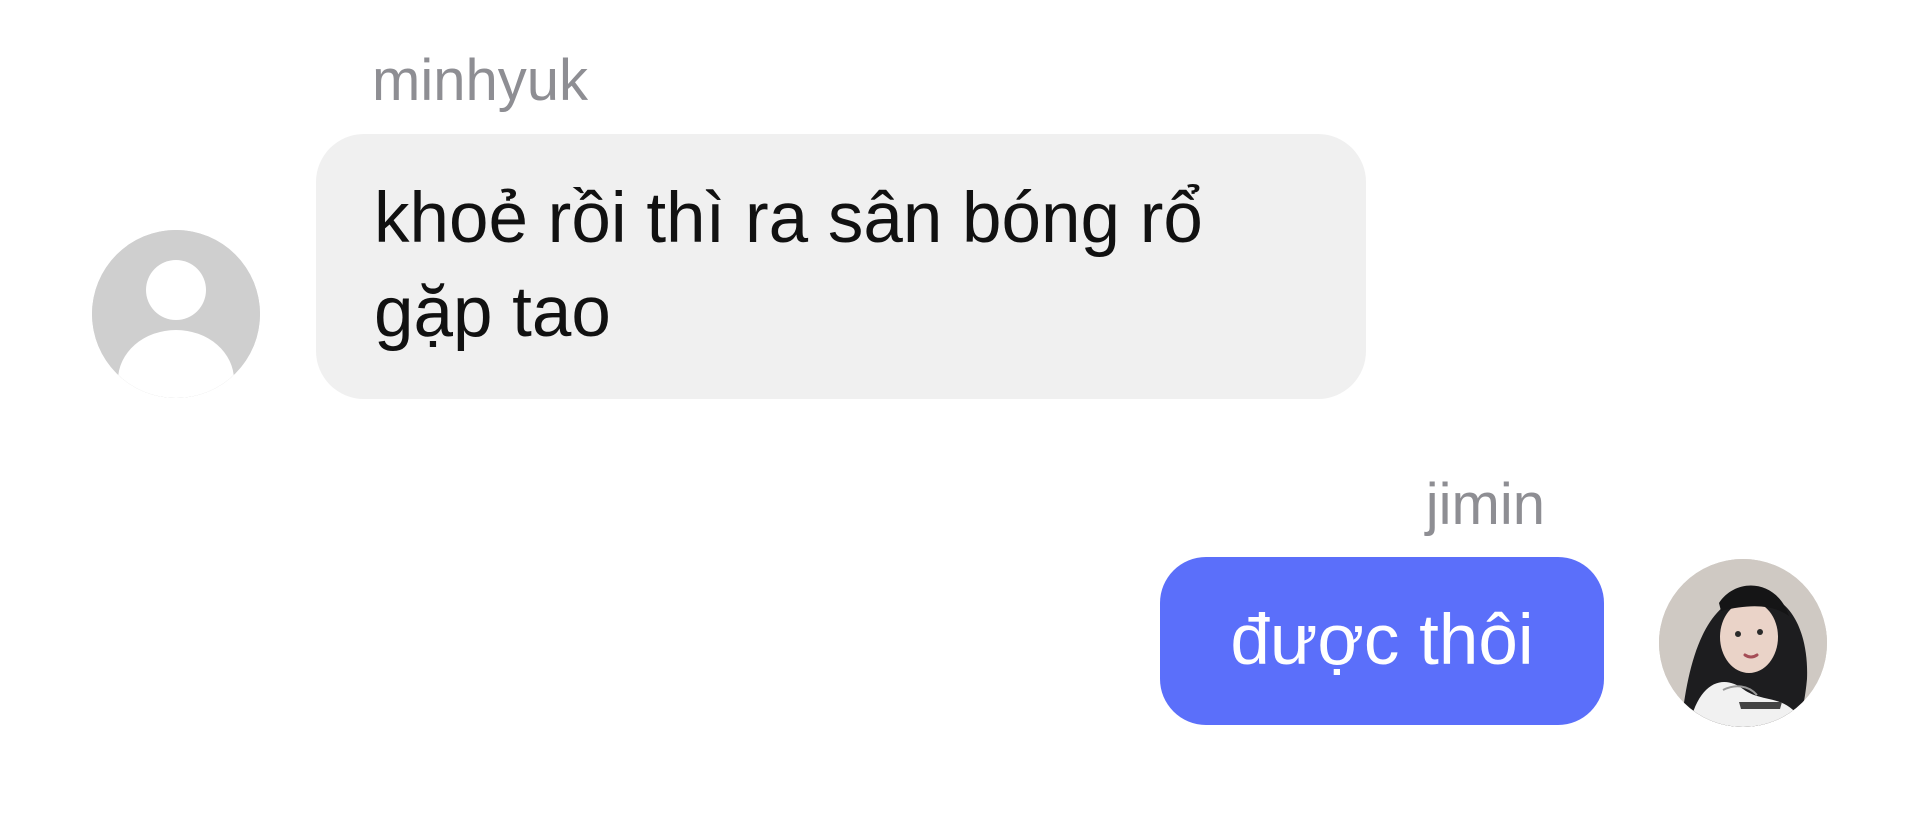  What do you see at coordinates (176, 314) in the screenshot?
I see `default-person-icon` at bounding box center [176, 314].